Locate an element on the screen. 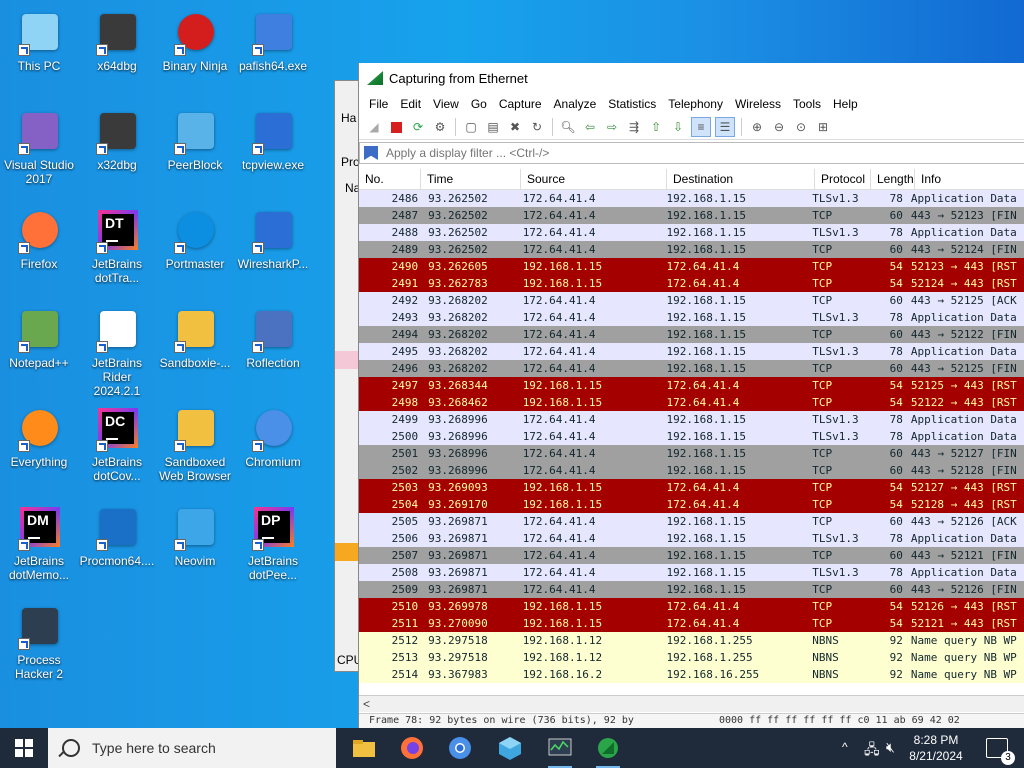 The image size is (1024, 768). desktop-icon-x64dbg: x64dbg is located at coordinates (117, 41).